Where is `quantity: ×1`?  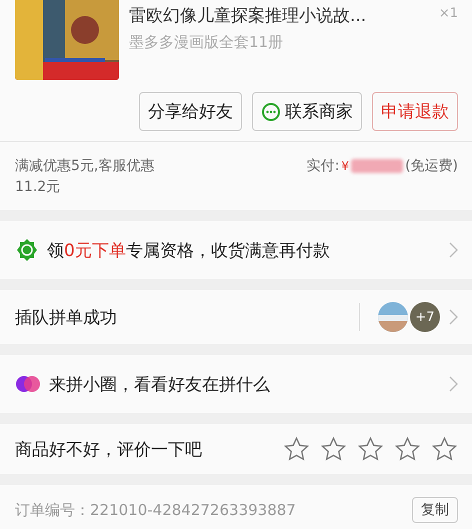 quantity: ×1 is located at coordinates (448, 14).